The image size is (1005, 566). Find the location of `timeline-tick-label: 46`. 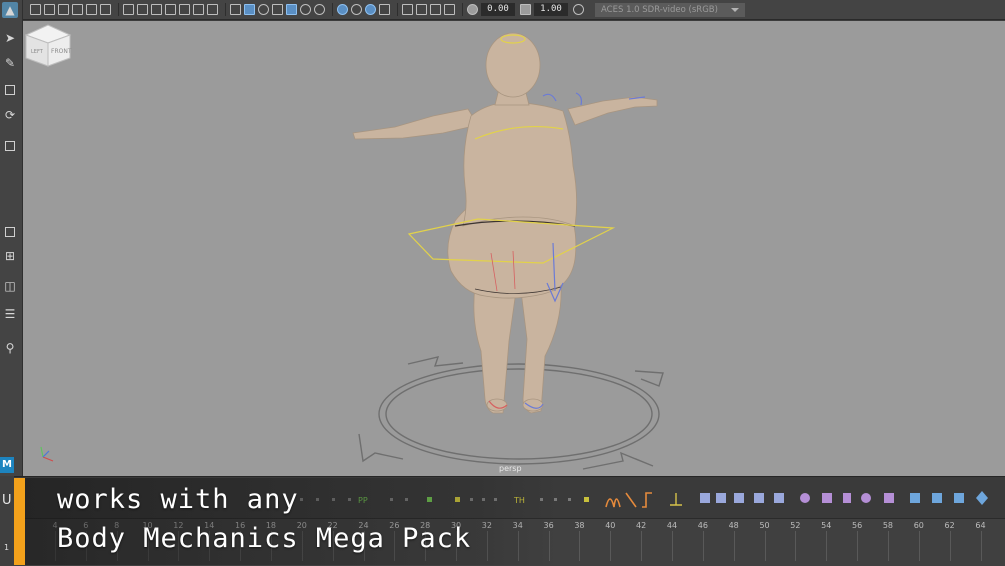

timeline-tick-label: 46 is located at coordinates (702, 525).